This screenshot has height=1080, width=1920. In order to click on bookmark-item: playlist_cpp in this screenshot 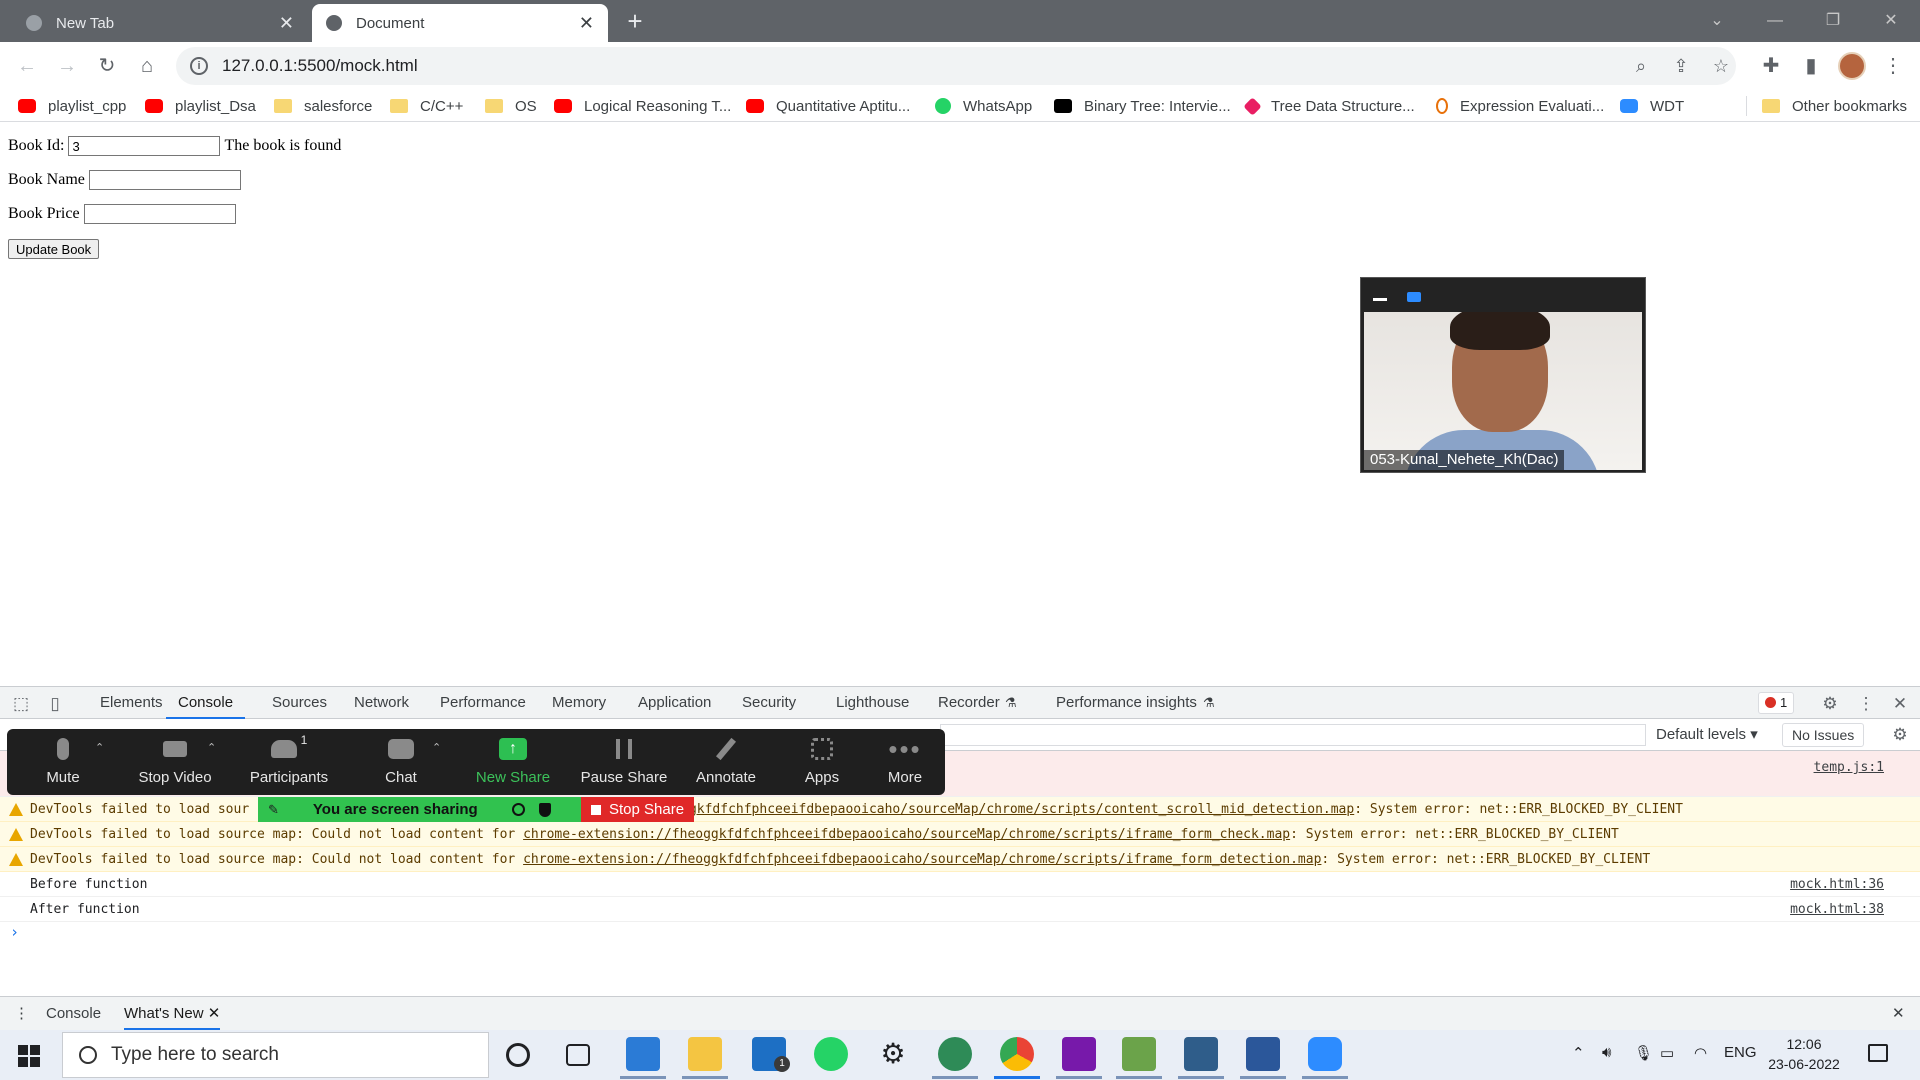, I will do `click(72, 106)`.